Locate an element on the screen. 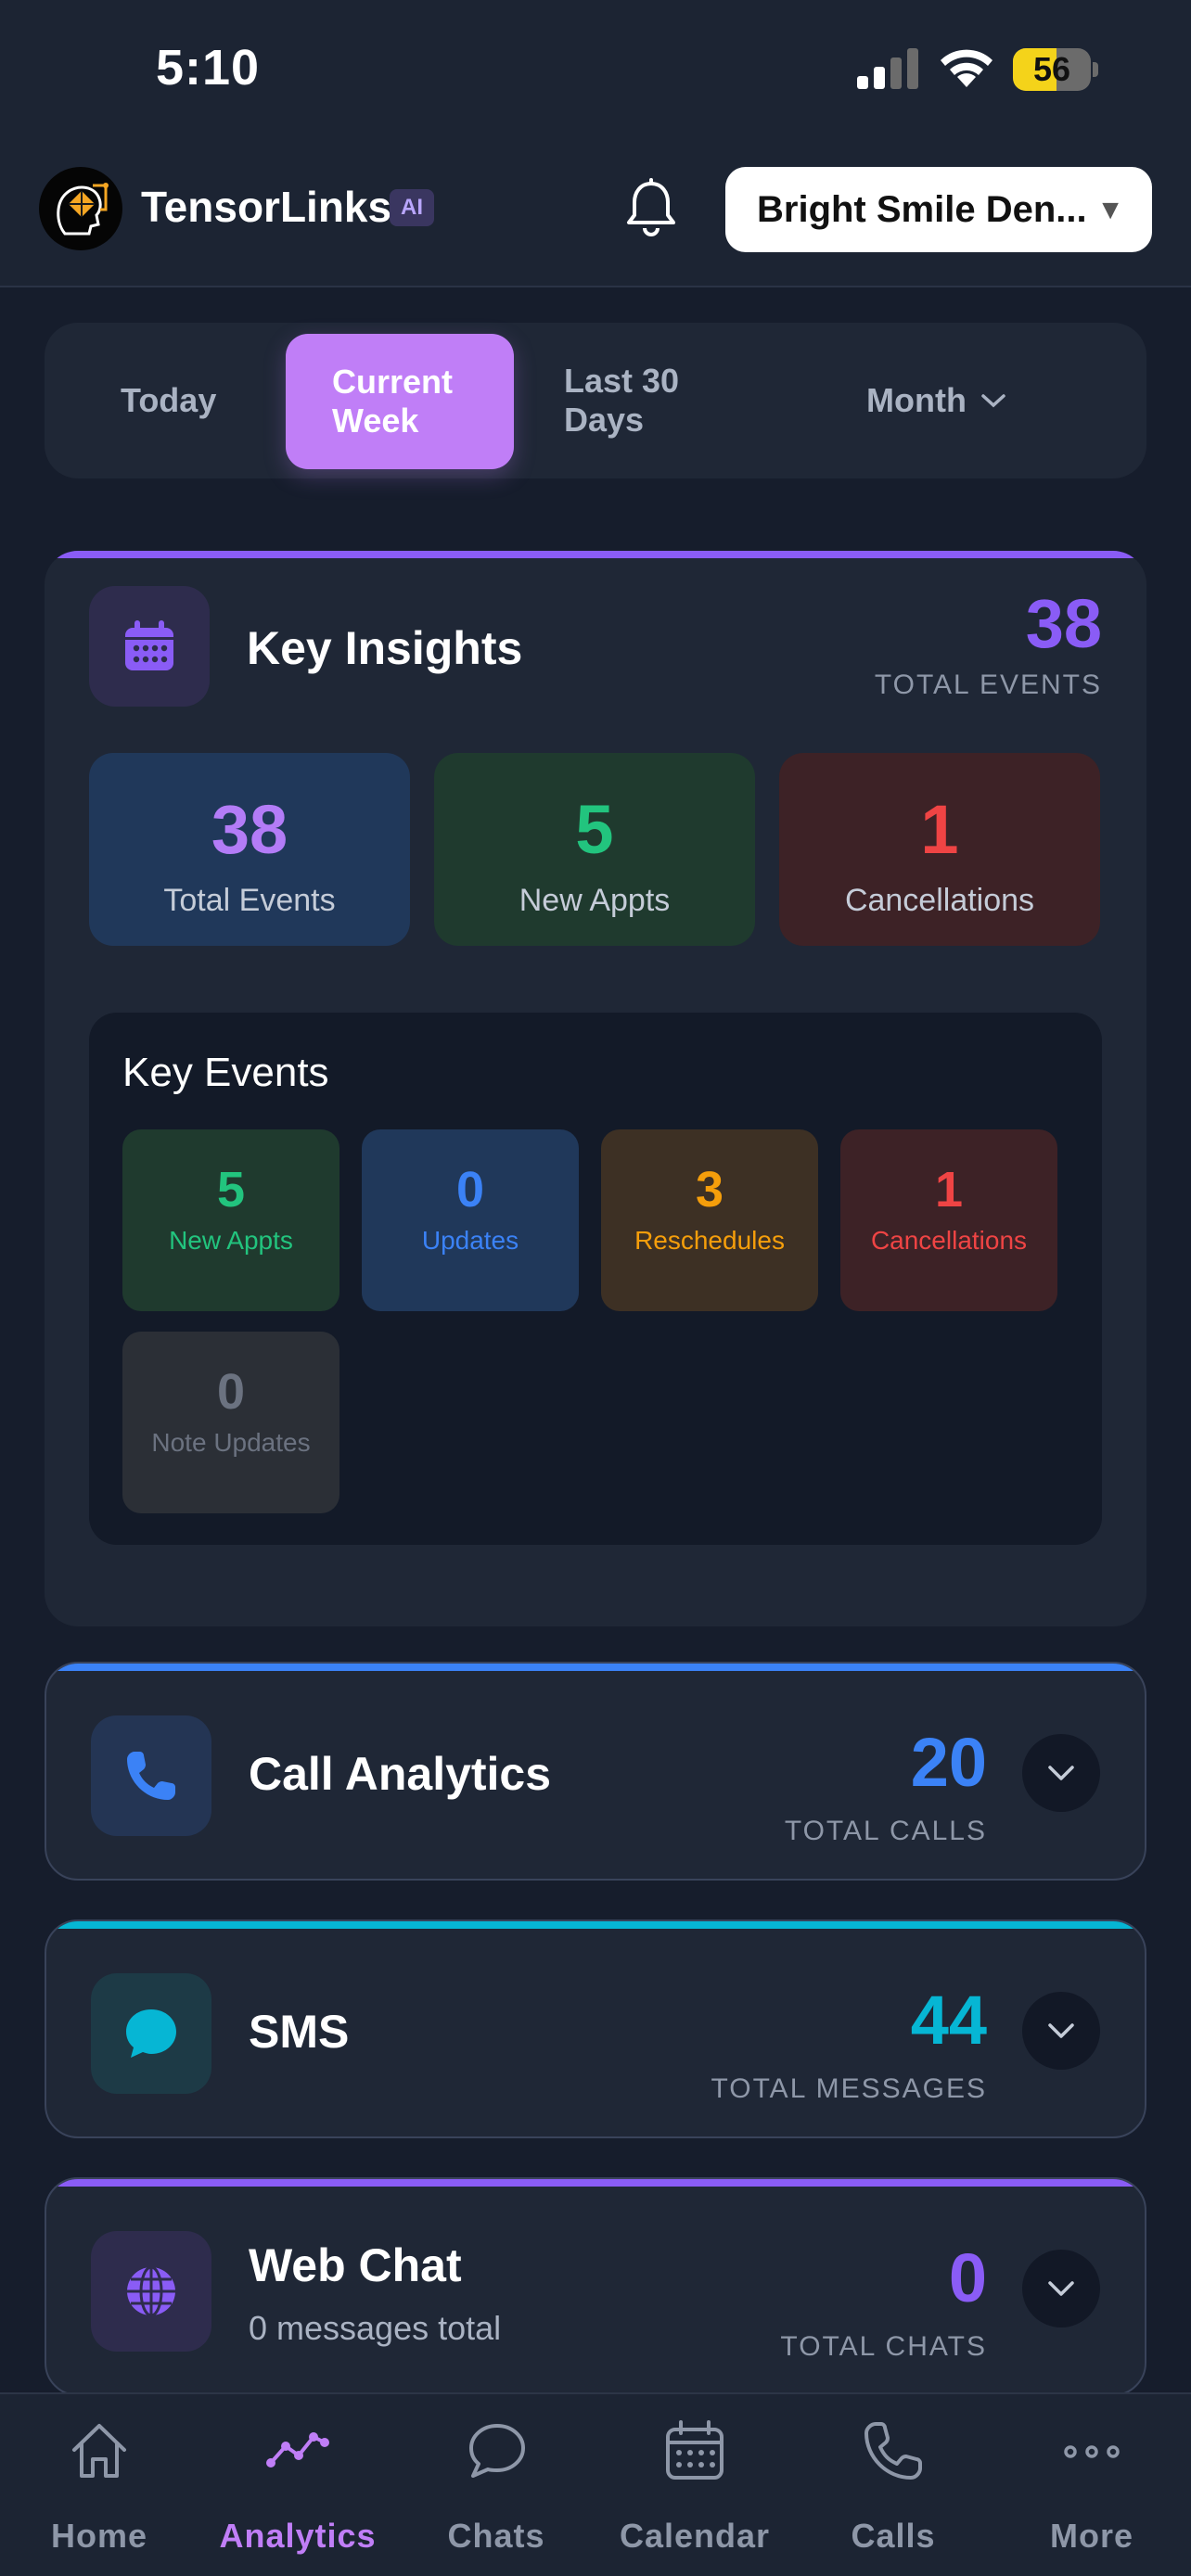 This screenshot has width=1191, height=2576. nav-calls: Calls is located at coordinates (893, 2485).